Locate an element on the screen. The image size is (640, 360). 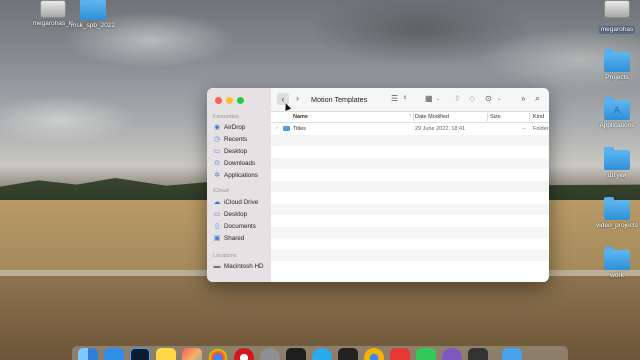
telegram-app-icon is located at coordinates (322, 354).